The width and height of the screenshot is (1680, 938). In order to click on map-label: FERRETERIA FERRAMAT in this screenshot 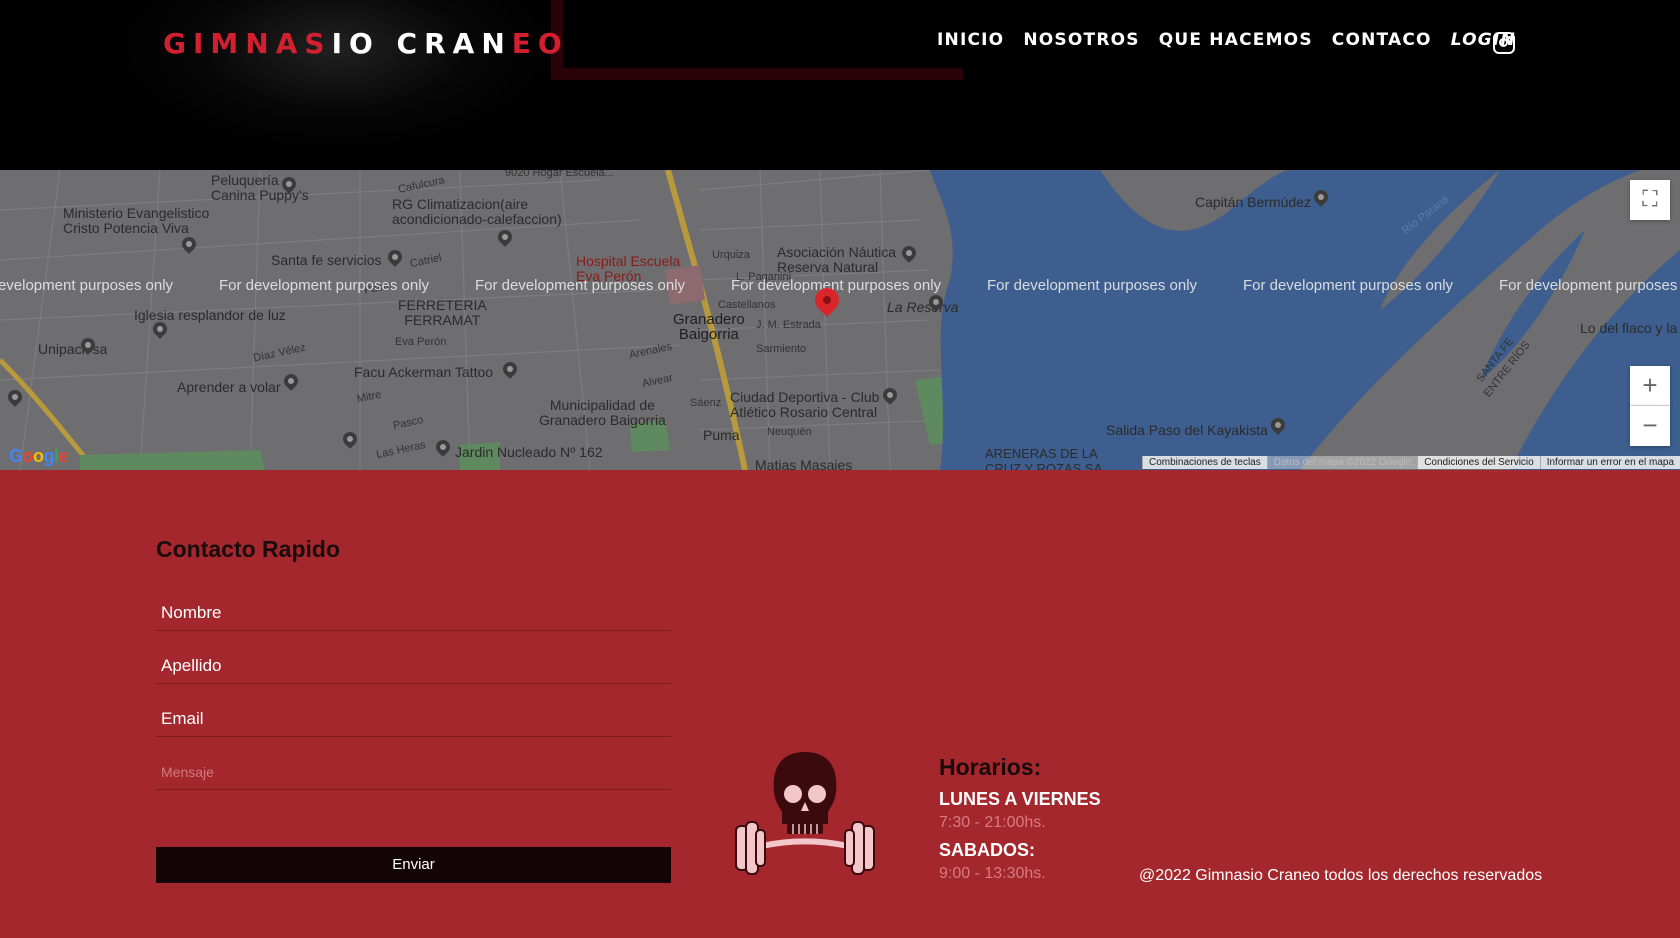, I will do `click(442, 312)`.